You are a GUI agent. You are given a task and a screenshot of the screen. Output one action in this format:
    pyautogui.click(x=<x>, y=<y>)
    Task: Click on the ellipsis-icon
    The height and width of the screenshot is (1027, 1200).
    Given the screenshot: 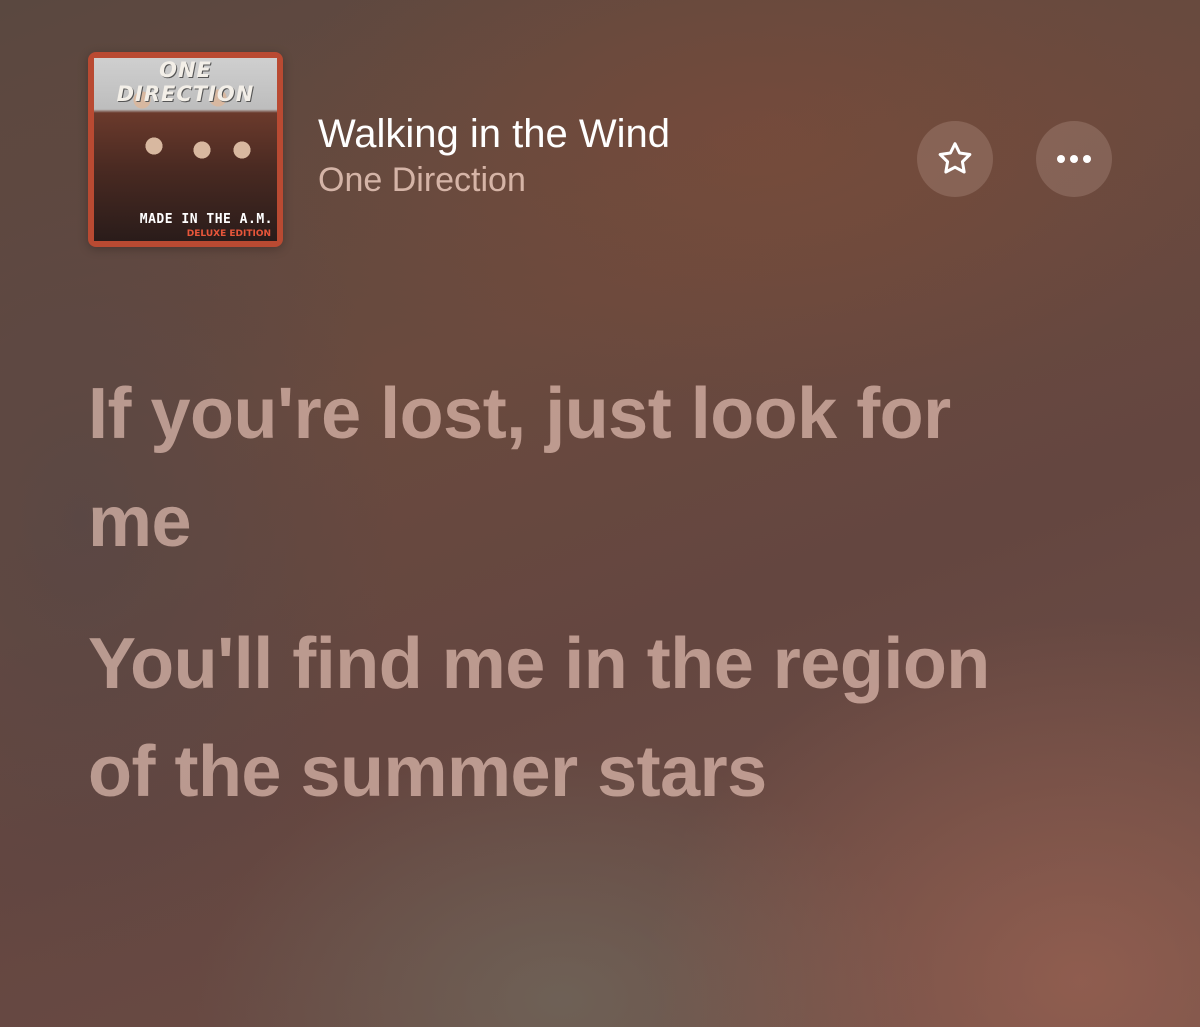 What is the action you would take?
    pyautogui.click(x=1074, y=159)
    